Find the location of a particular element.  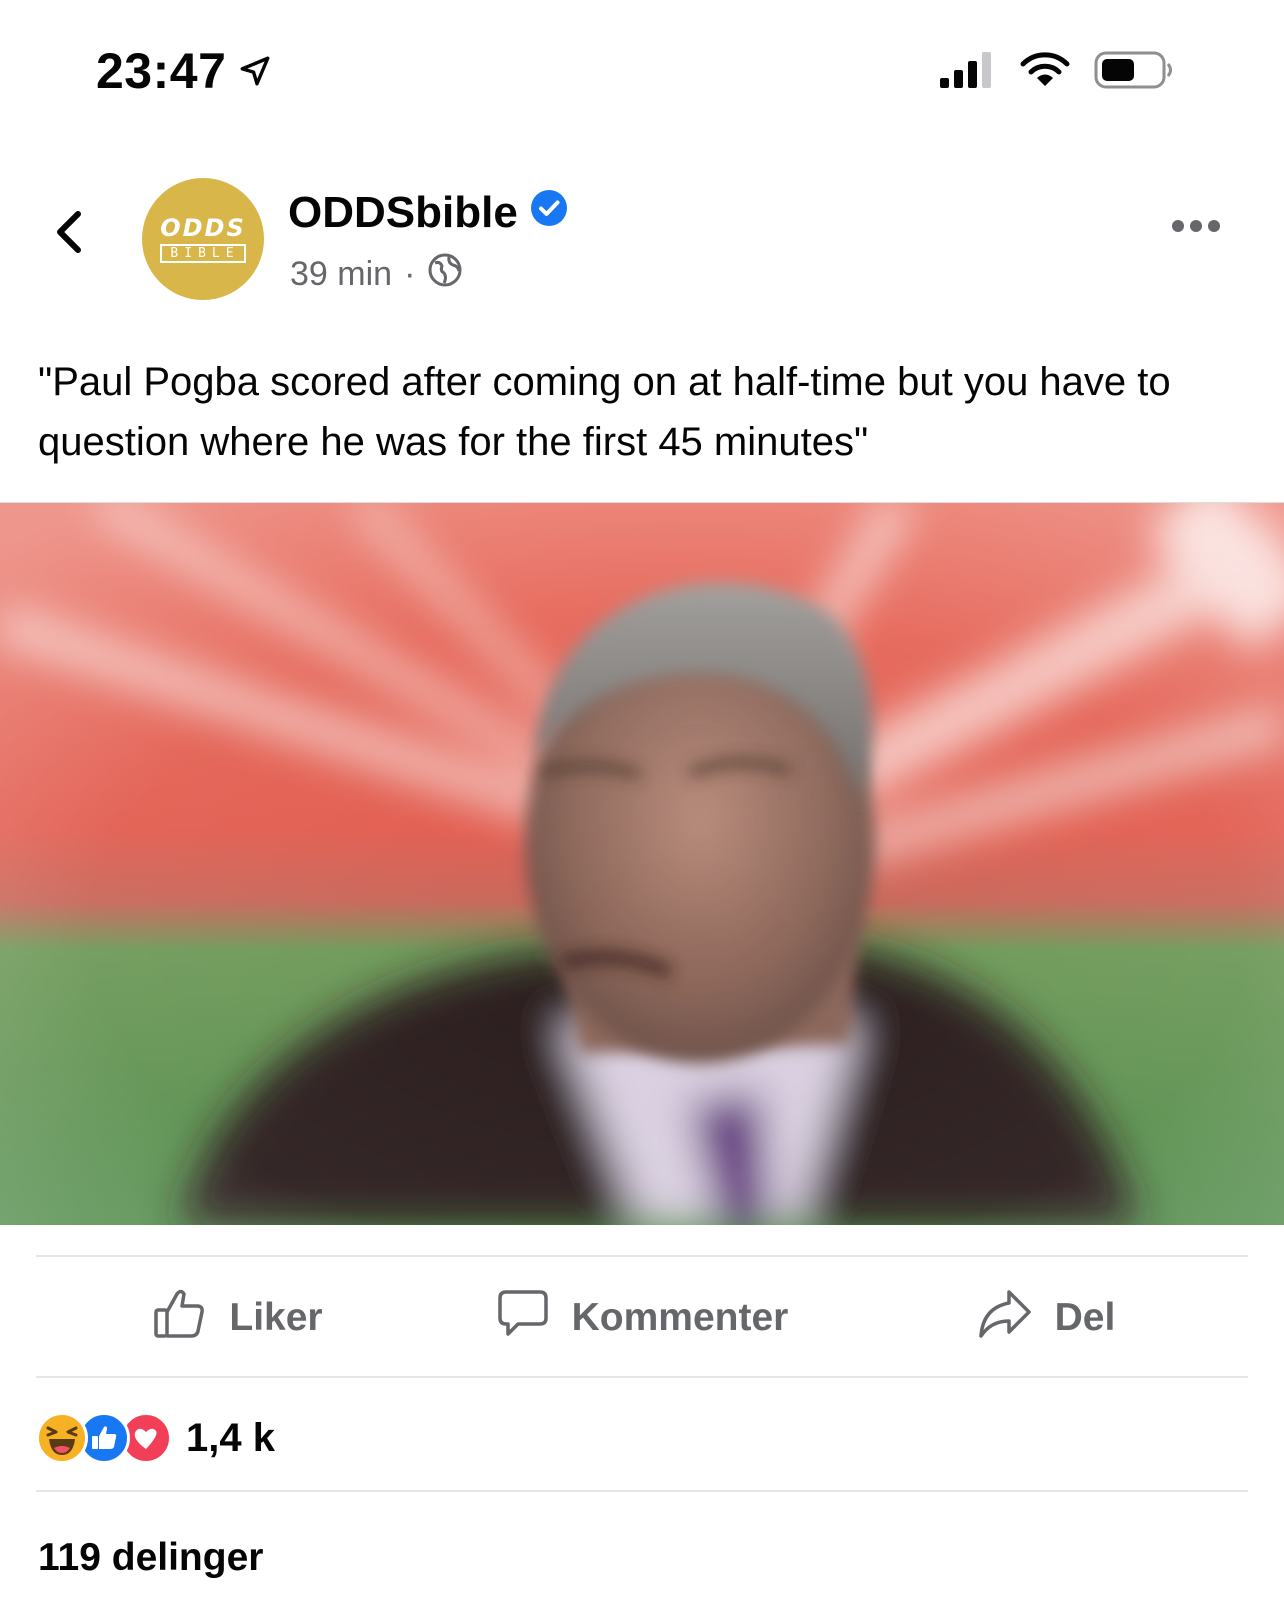

location-arrow-icon is located at coordinates (255, 71).